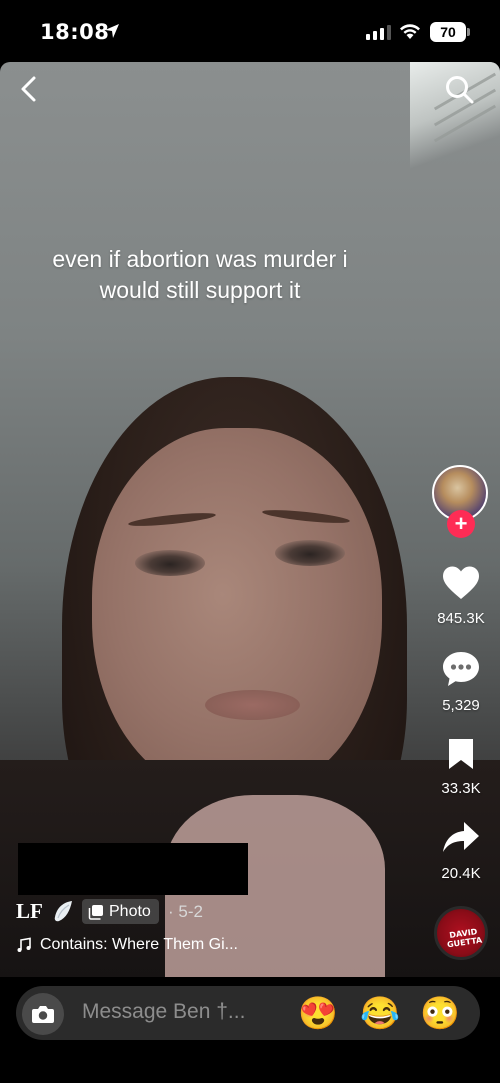  I want to click on bookmark-button: 33.3K, so click(461, 767).